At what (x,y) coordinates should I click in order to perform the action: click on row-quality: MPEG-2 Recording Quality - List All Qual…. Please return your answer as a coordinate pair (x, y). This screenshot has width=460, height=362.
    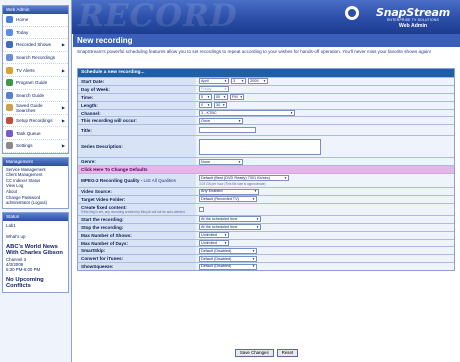
    Looking at the image, I should click on (266, 180).